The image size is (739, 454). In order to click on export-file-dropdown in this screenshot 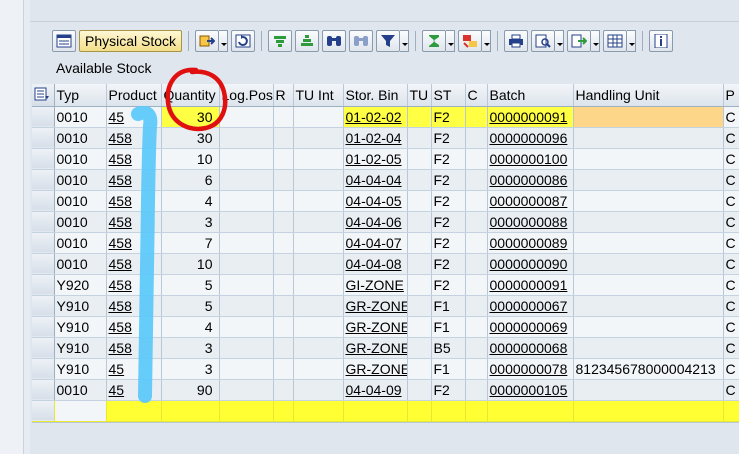, I will do `click(596, 41)`.